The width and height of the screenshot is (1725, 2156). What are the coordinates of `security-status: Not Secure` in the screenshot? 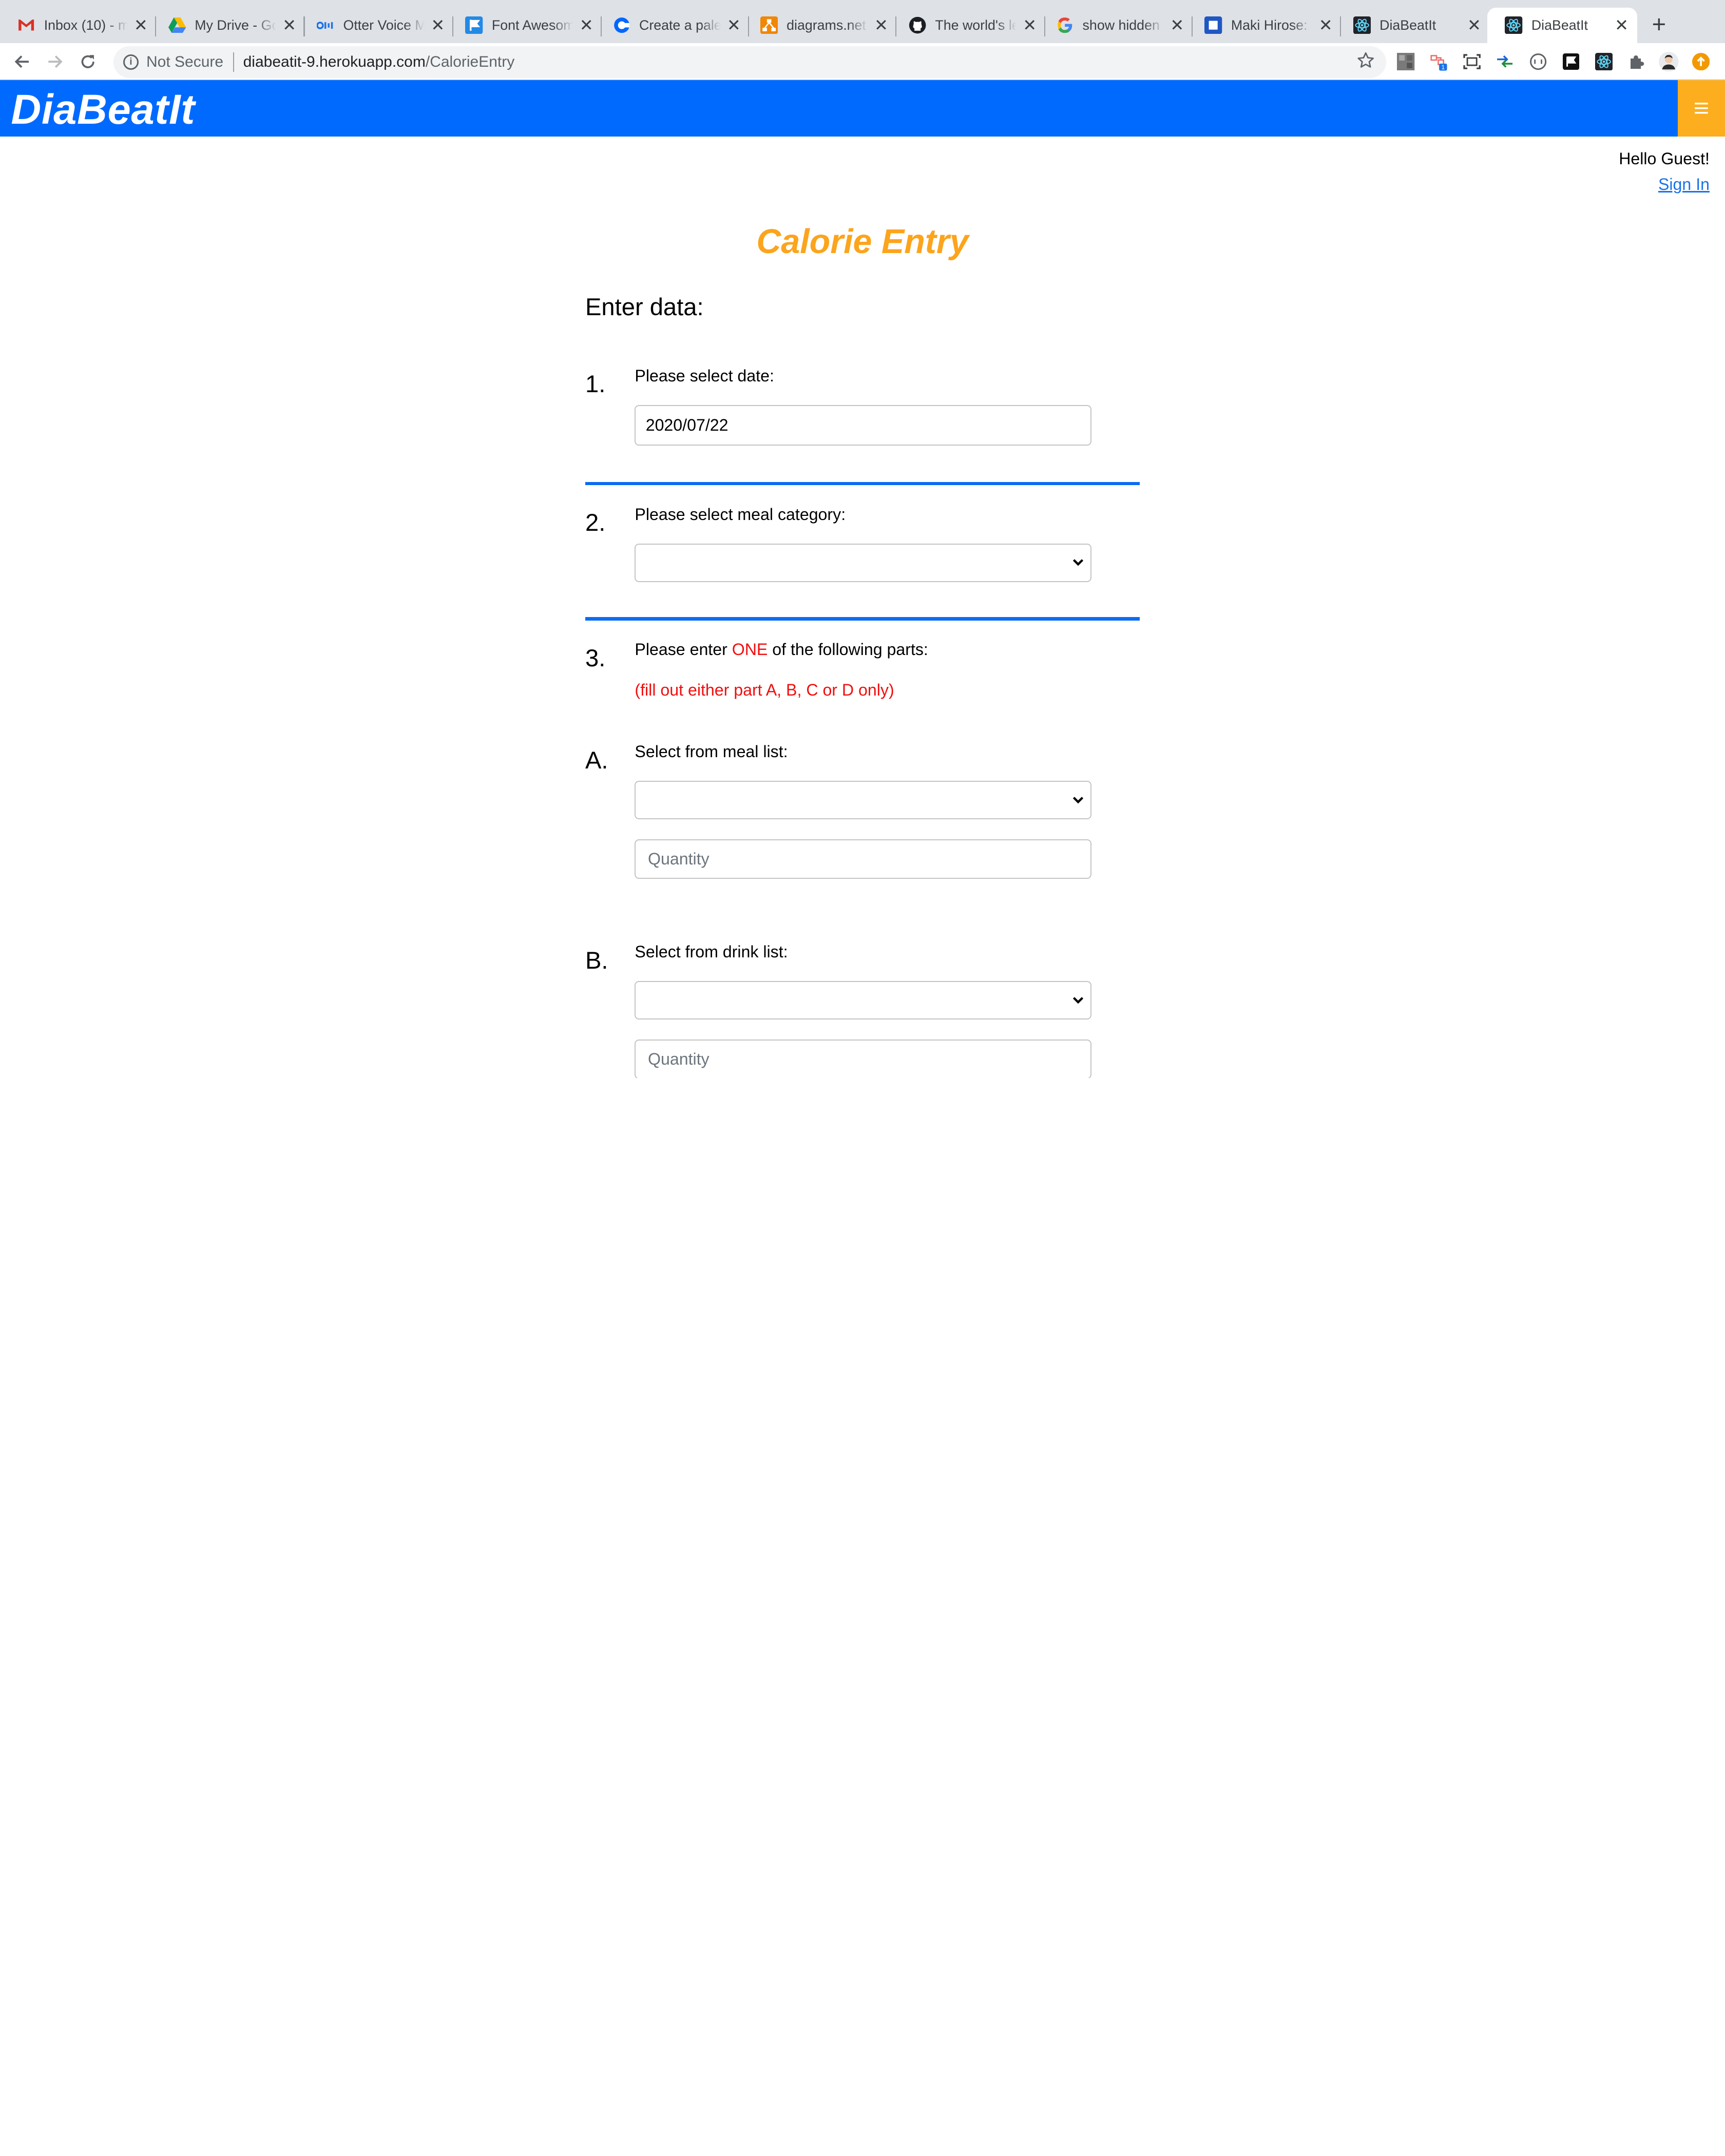 It's located at (185, 62).